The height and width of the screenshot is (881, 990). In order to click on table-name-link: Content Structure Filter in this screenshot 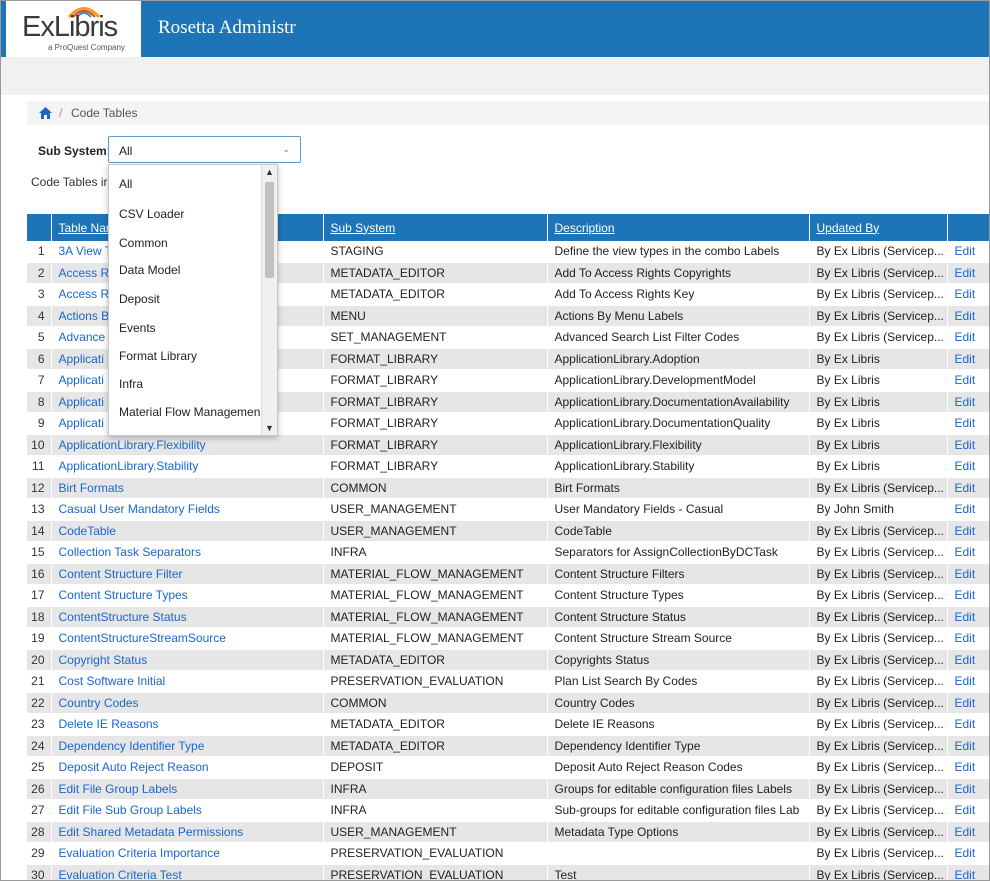, I will do `click(187, 574)`.